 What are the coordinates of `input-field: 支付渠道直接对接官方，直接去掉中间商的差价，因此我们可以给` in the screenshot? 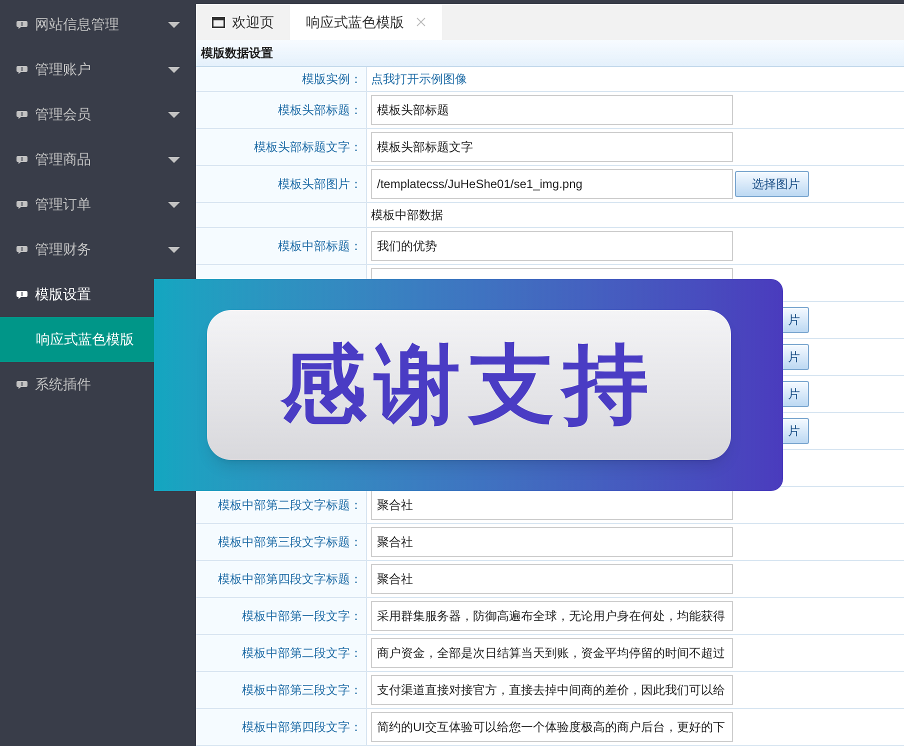 It's located at (552, 690).